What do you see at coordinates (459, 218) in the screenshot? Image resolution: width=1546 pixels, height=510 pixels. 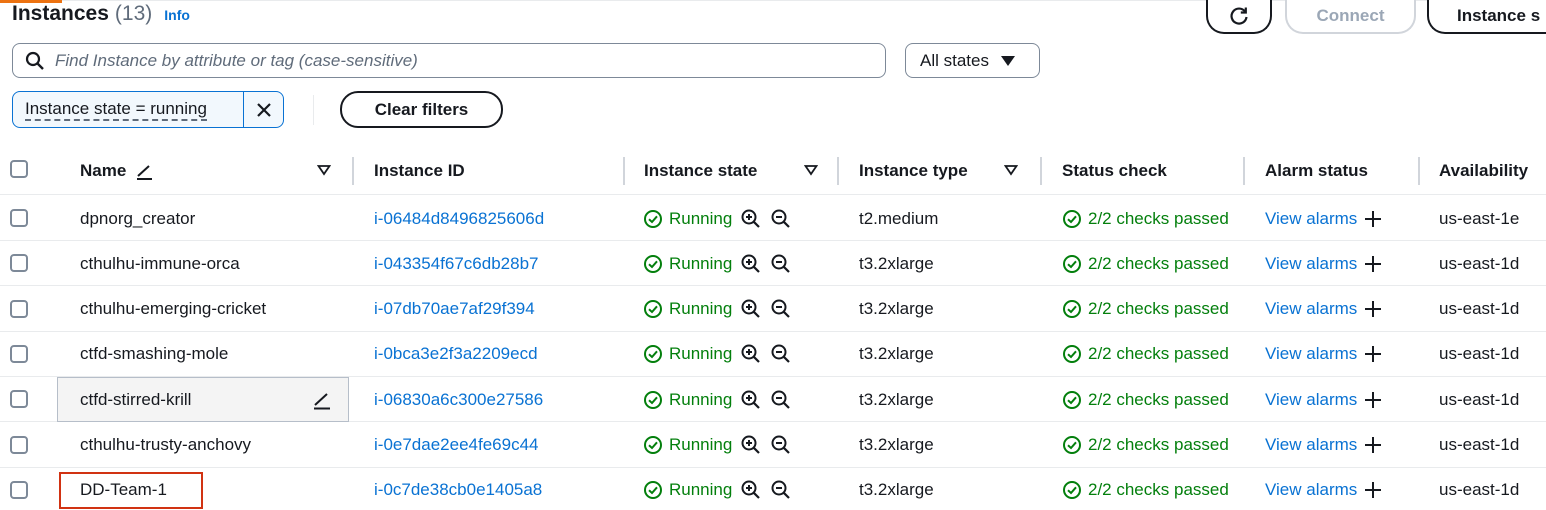 I see `instance-id-link: i-06484d8496825606d` at bounding box center [459, 218].